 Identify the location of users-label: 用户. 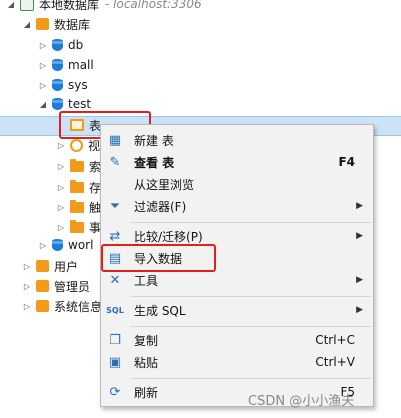
(66, 266).